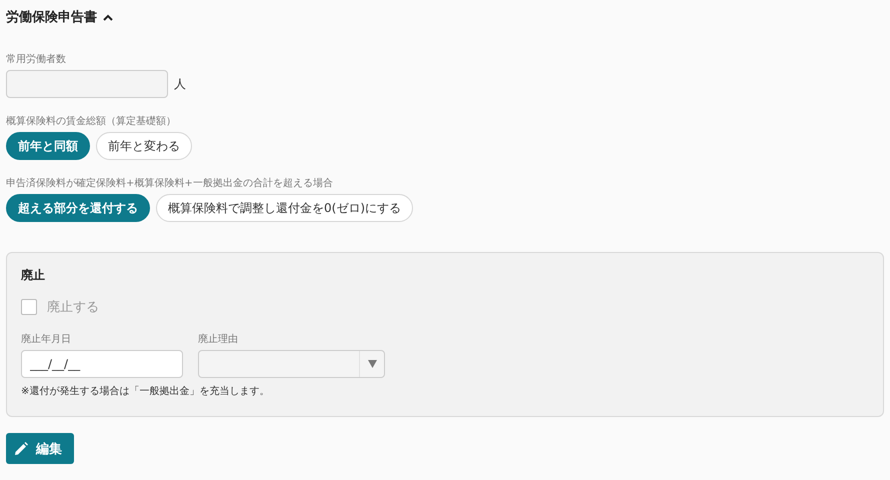 The height and width of the screenshot is (480, 890). What do you see at coordinates (33, 275) in the screenshot?
I see `panel-title: 廃止` at bounding box center [33, 275].